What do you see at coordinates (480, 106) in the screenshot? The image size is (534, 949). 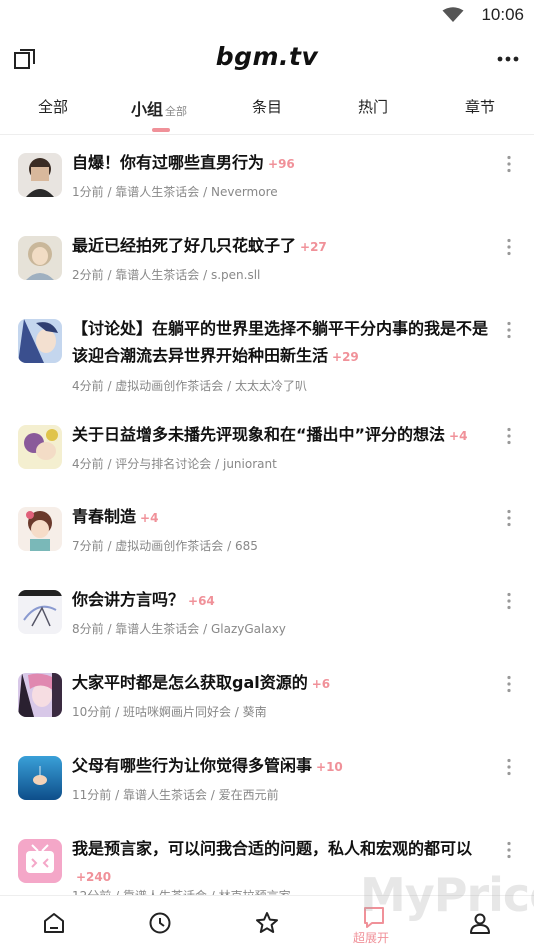 I see `tab-episode: 章节` at bounding box center [480, 106].